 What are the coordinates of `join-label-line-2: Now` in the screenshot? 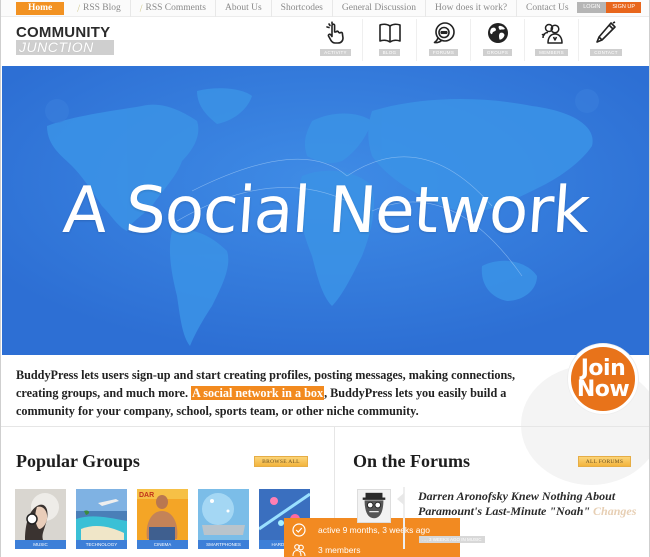 It's located at (603, 389).